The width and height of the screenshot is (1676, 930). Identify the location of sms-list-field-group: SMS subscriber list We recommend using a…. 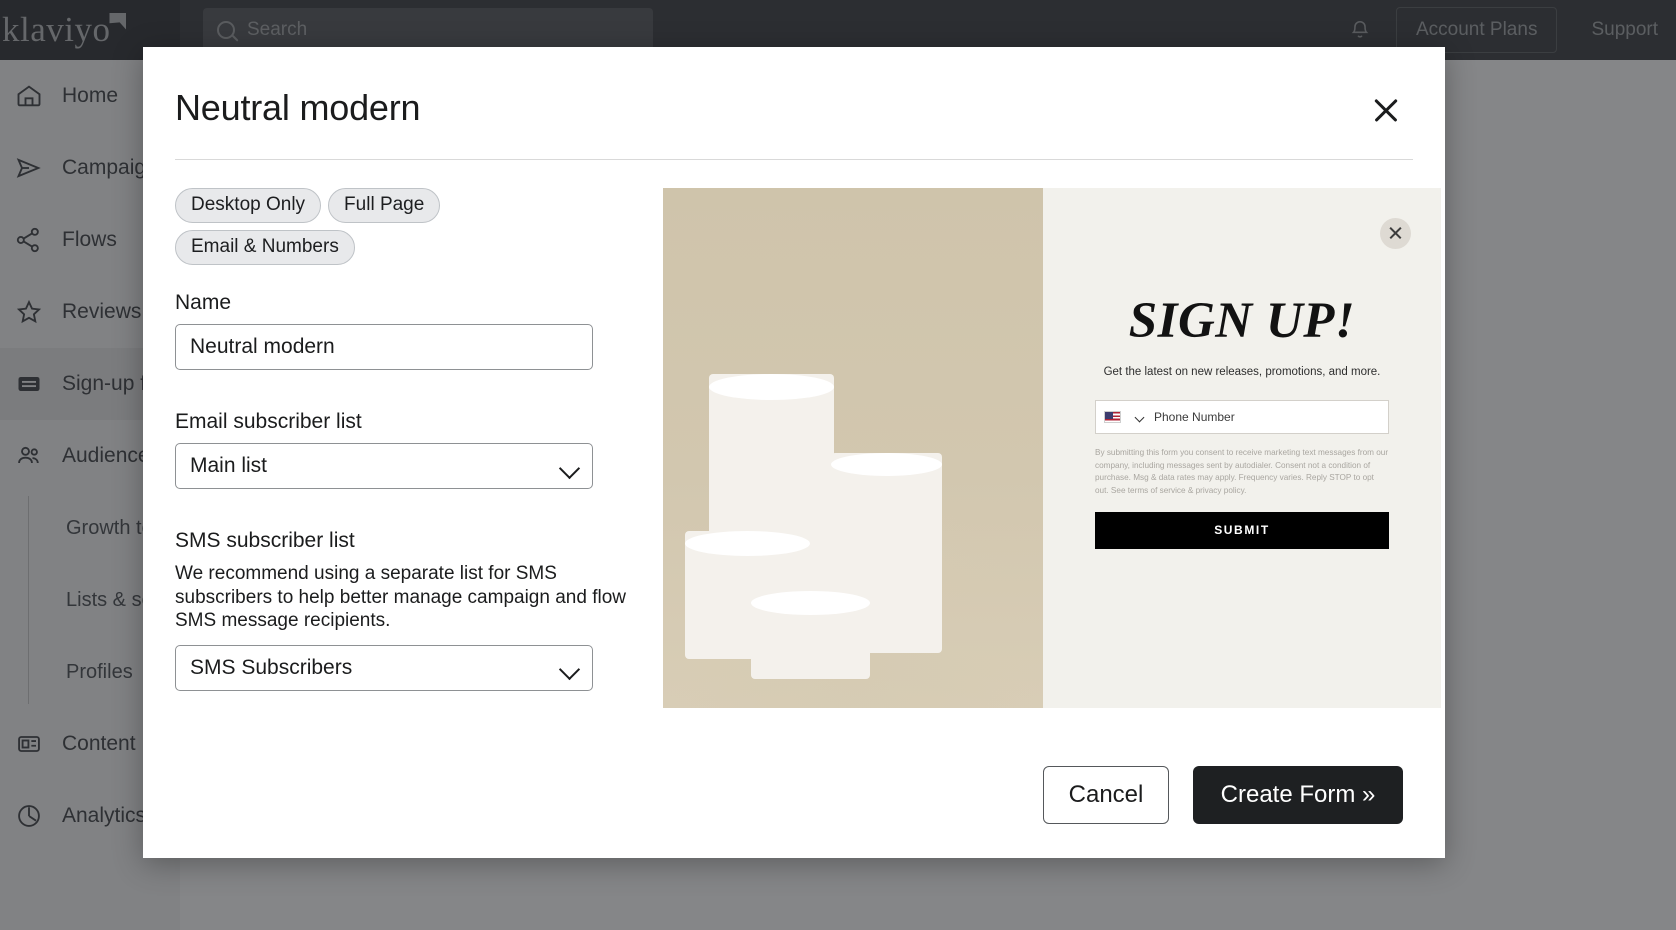
(401, 610).